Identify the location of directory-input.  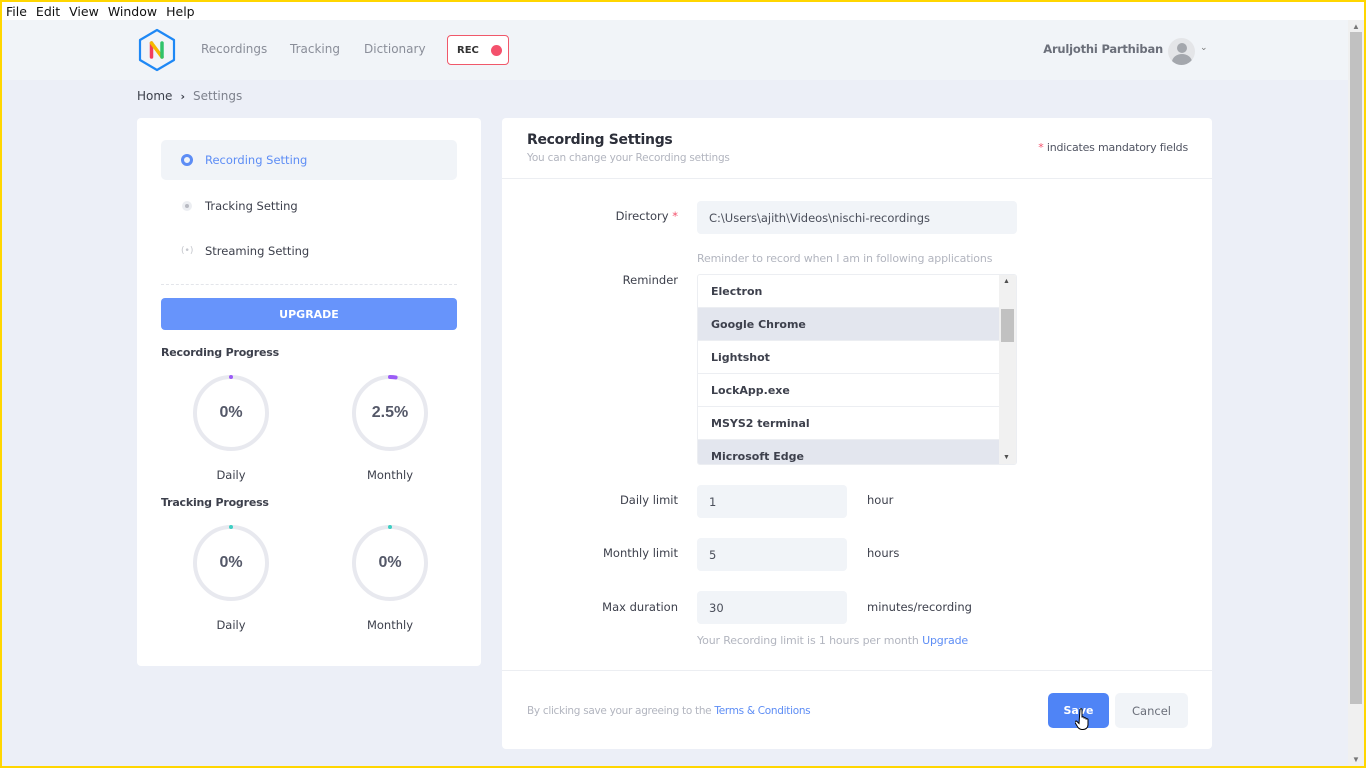
(857, 217).